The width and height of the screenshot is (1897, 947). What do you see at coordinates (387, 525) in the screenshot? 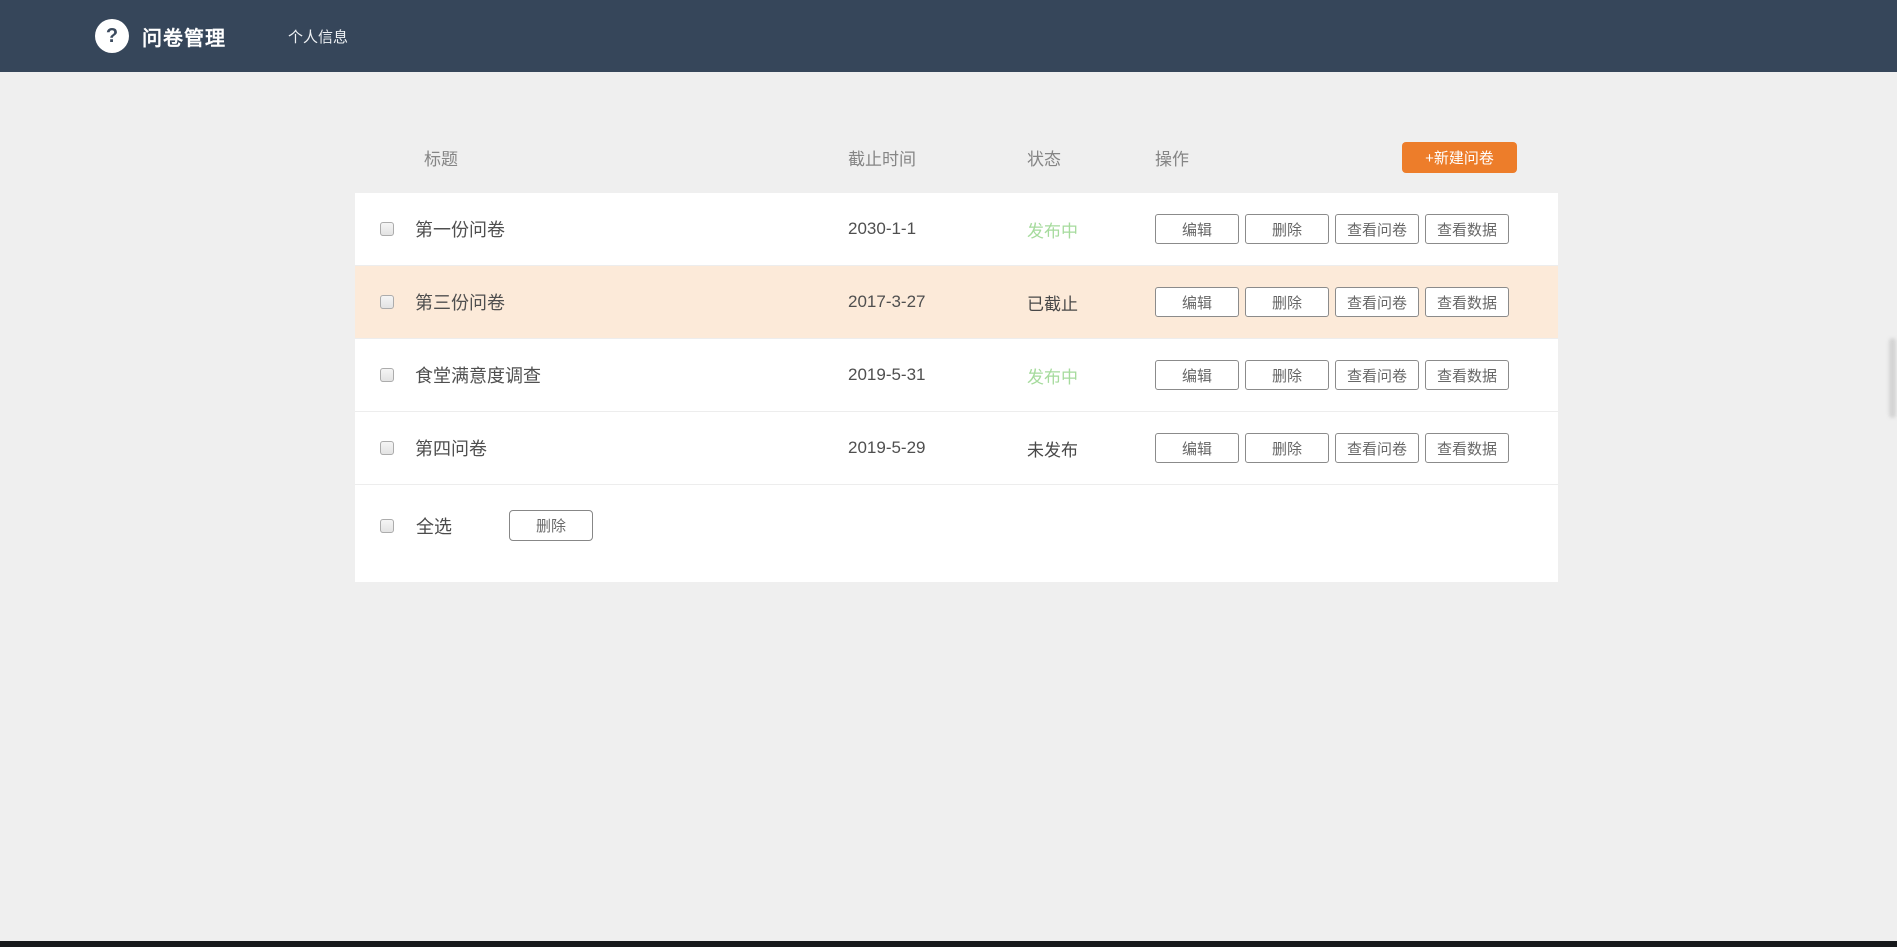
I see `select-all-checkbox` at bounding box center [387, 525].